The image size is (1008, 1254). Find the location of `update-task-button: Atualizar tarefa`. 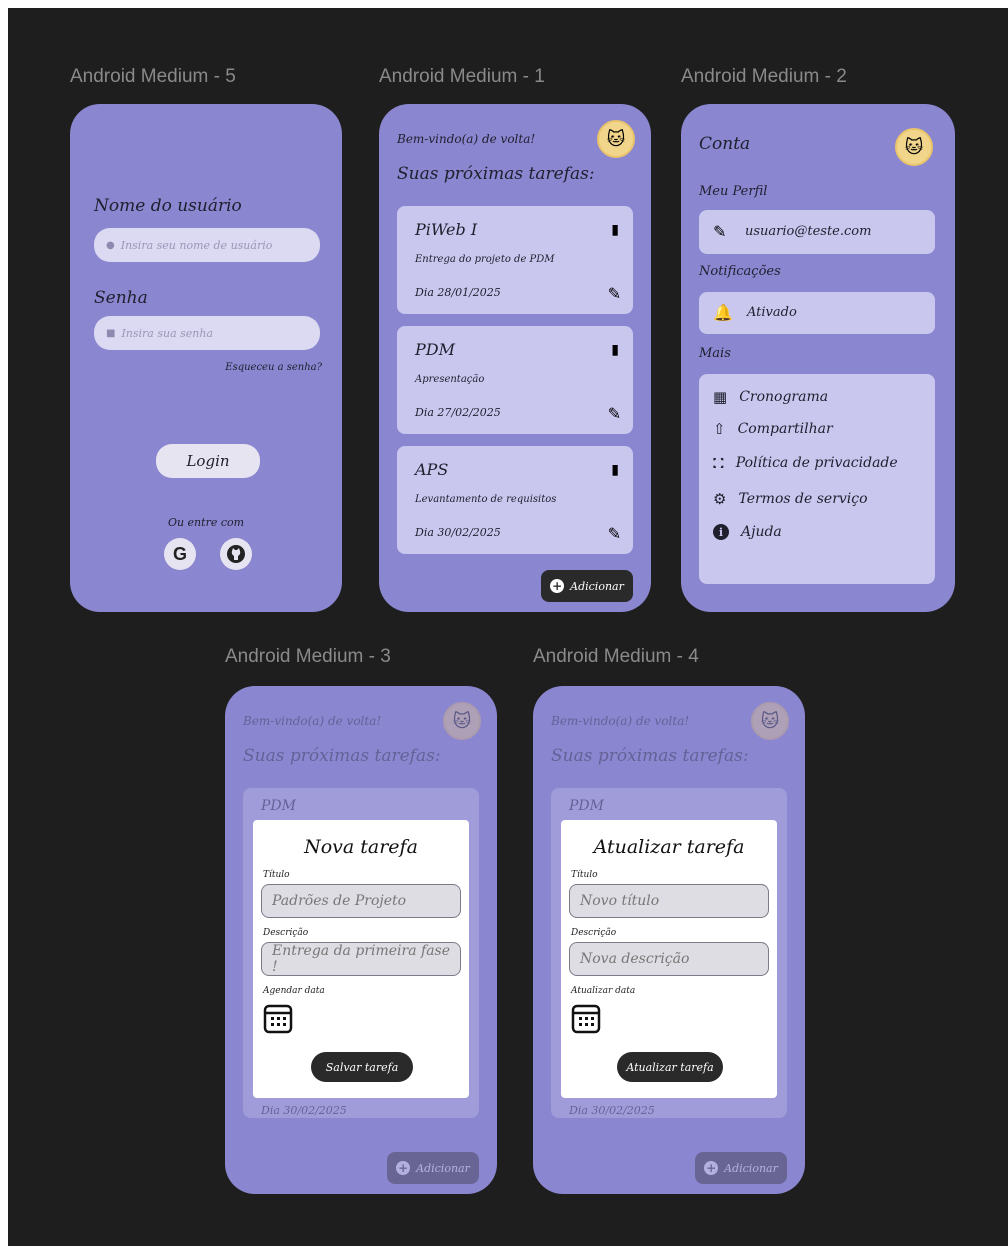

update-task-button: Atualizar tarefa is located at coordinates (670, 1067).